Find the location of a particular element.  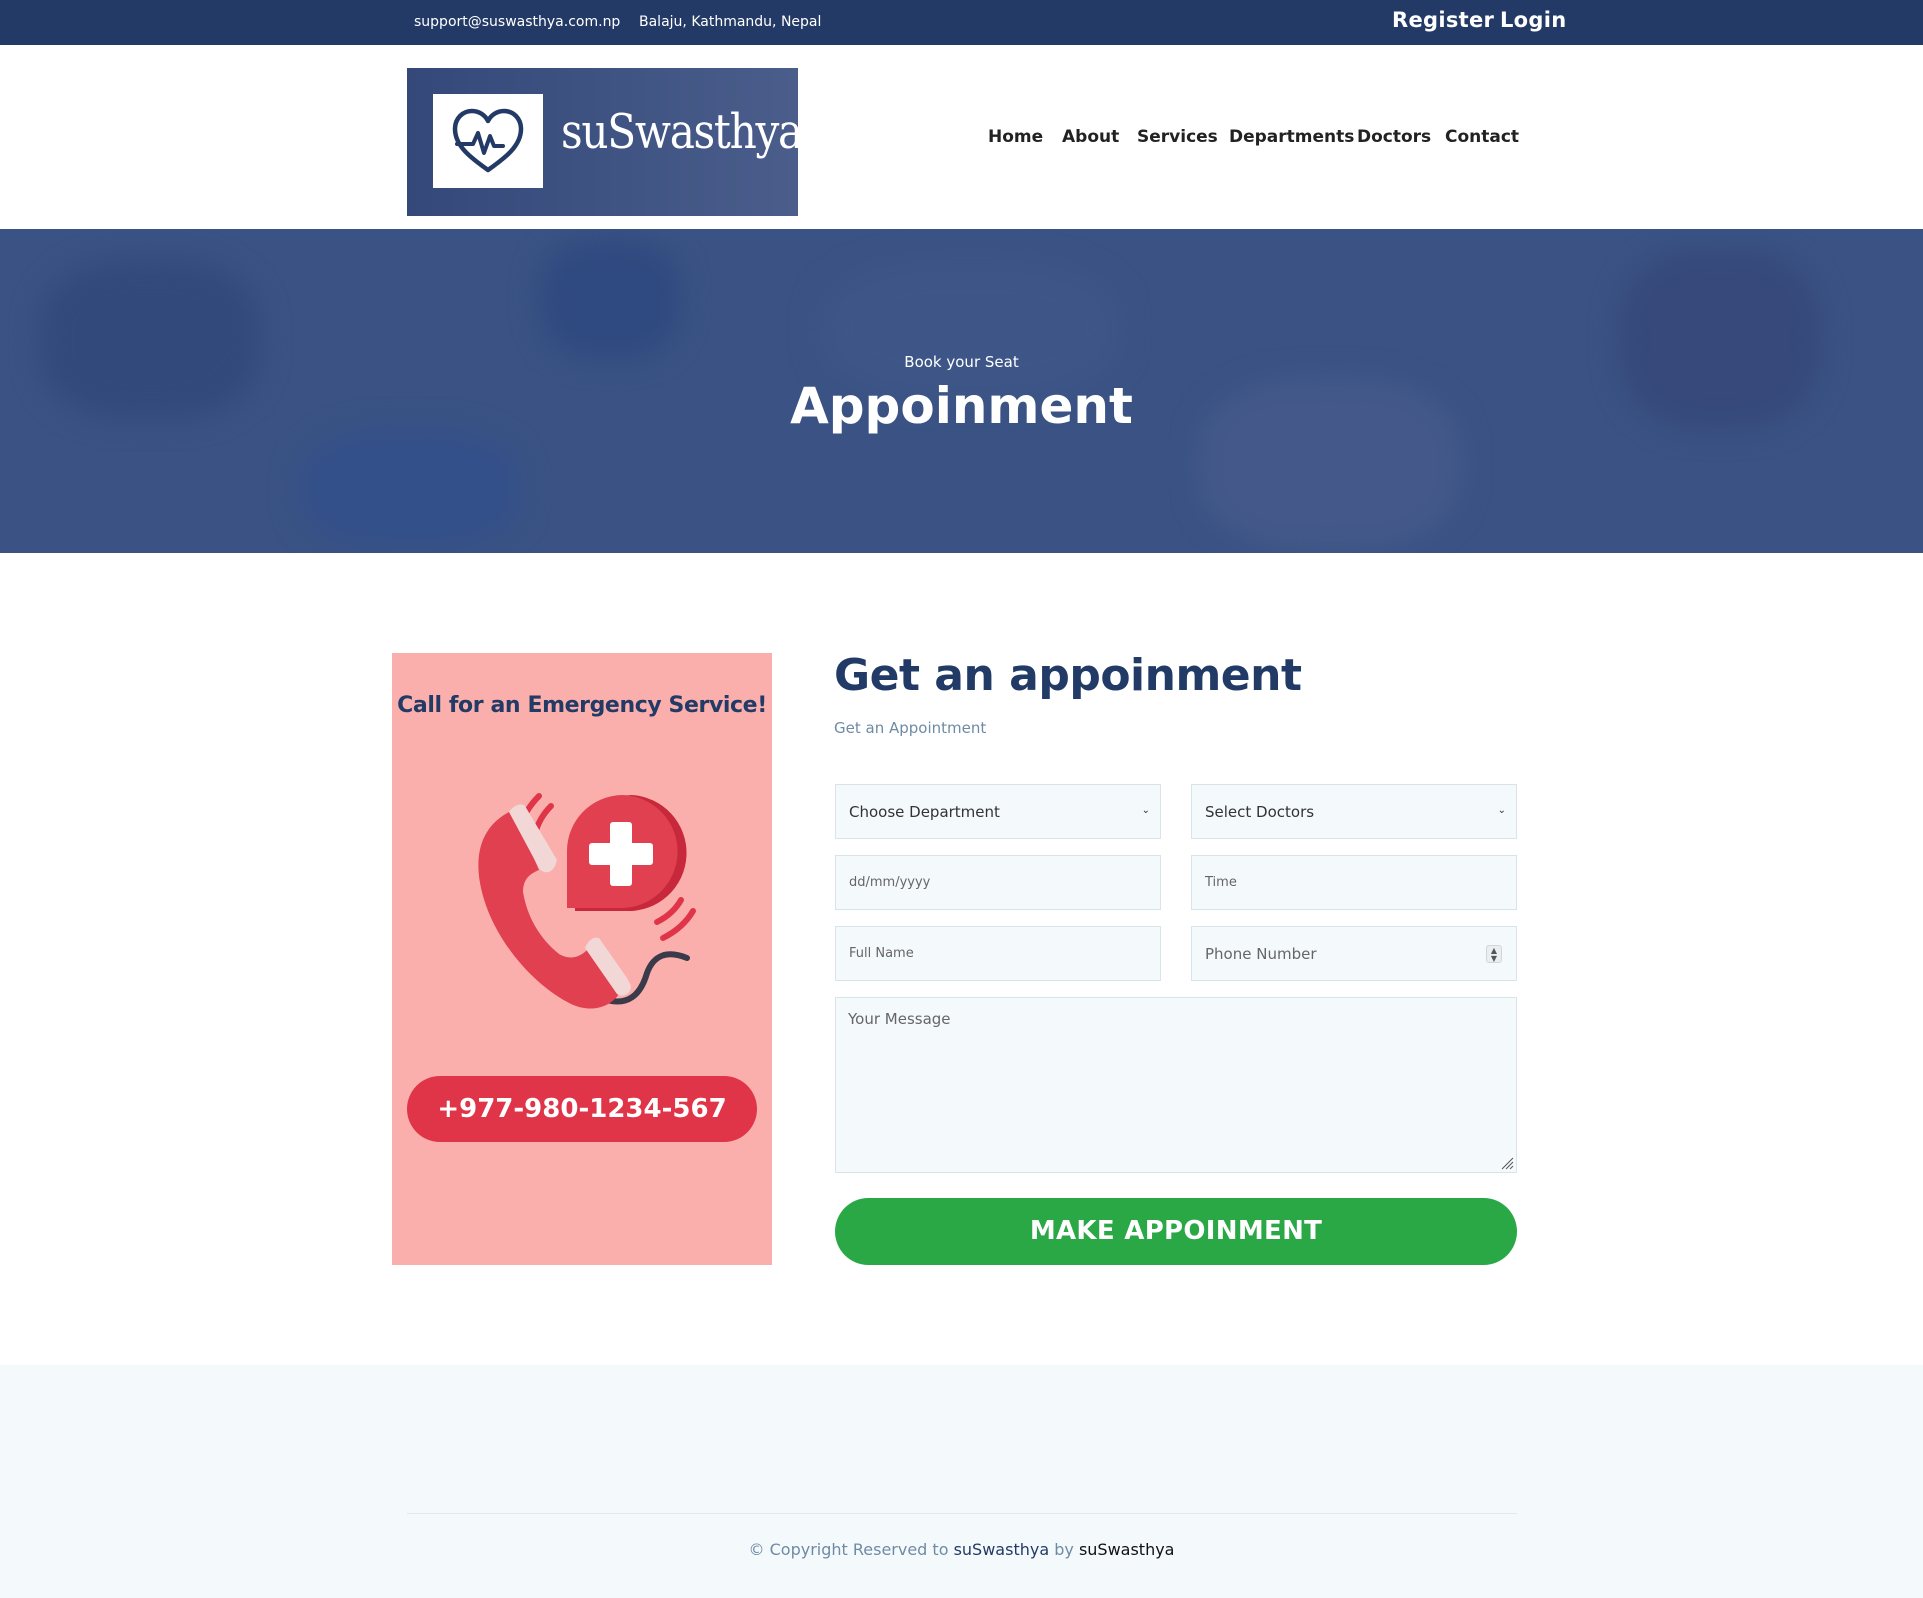

nav-departments: Departments is located at coordinates (1291, 137).